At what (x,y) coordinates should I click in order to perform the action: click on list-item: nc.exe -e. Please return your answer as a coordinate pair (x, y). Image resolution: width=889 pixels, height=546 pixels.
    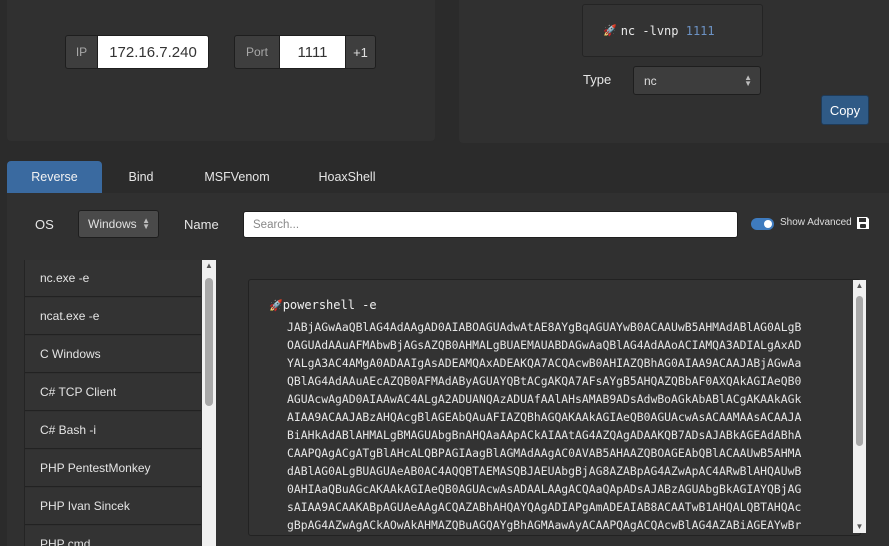
    Looking at the image, I should click on (113, 278).